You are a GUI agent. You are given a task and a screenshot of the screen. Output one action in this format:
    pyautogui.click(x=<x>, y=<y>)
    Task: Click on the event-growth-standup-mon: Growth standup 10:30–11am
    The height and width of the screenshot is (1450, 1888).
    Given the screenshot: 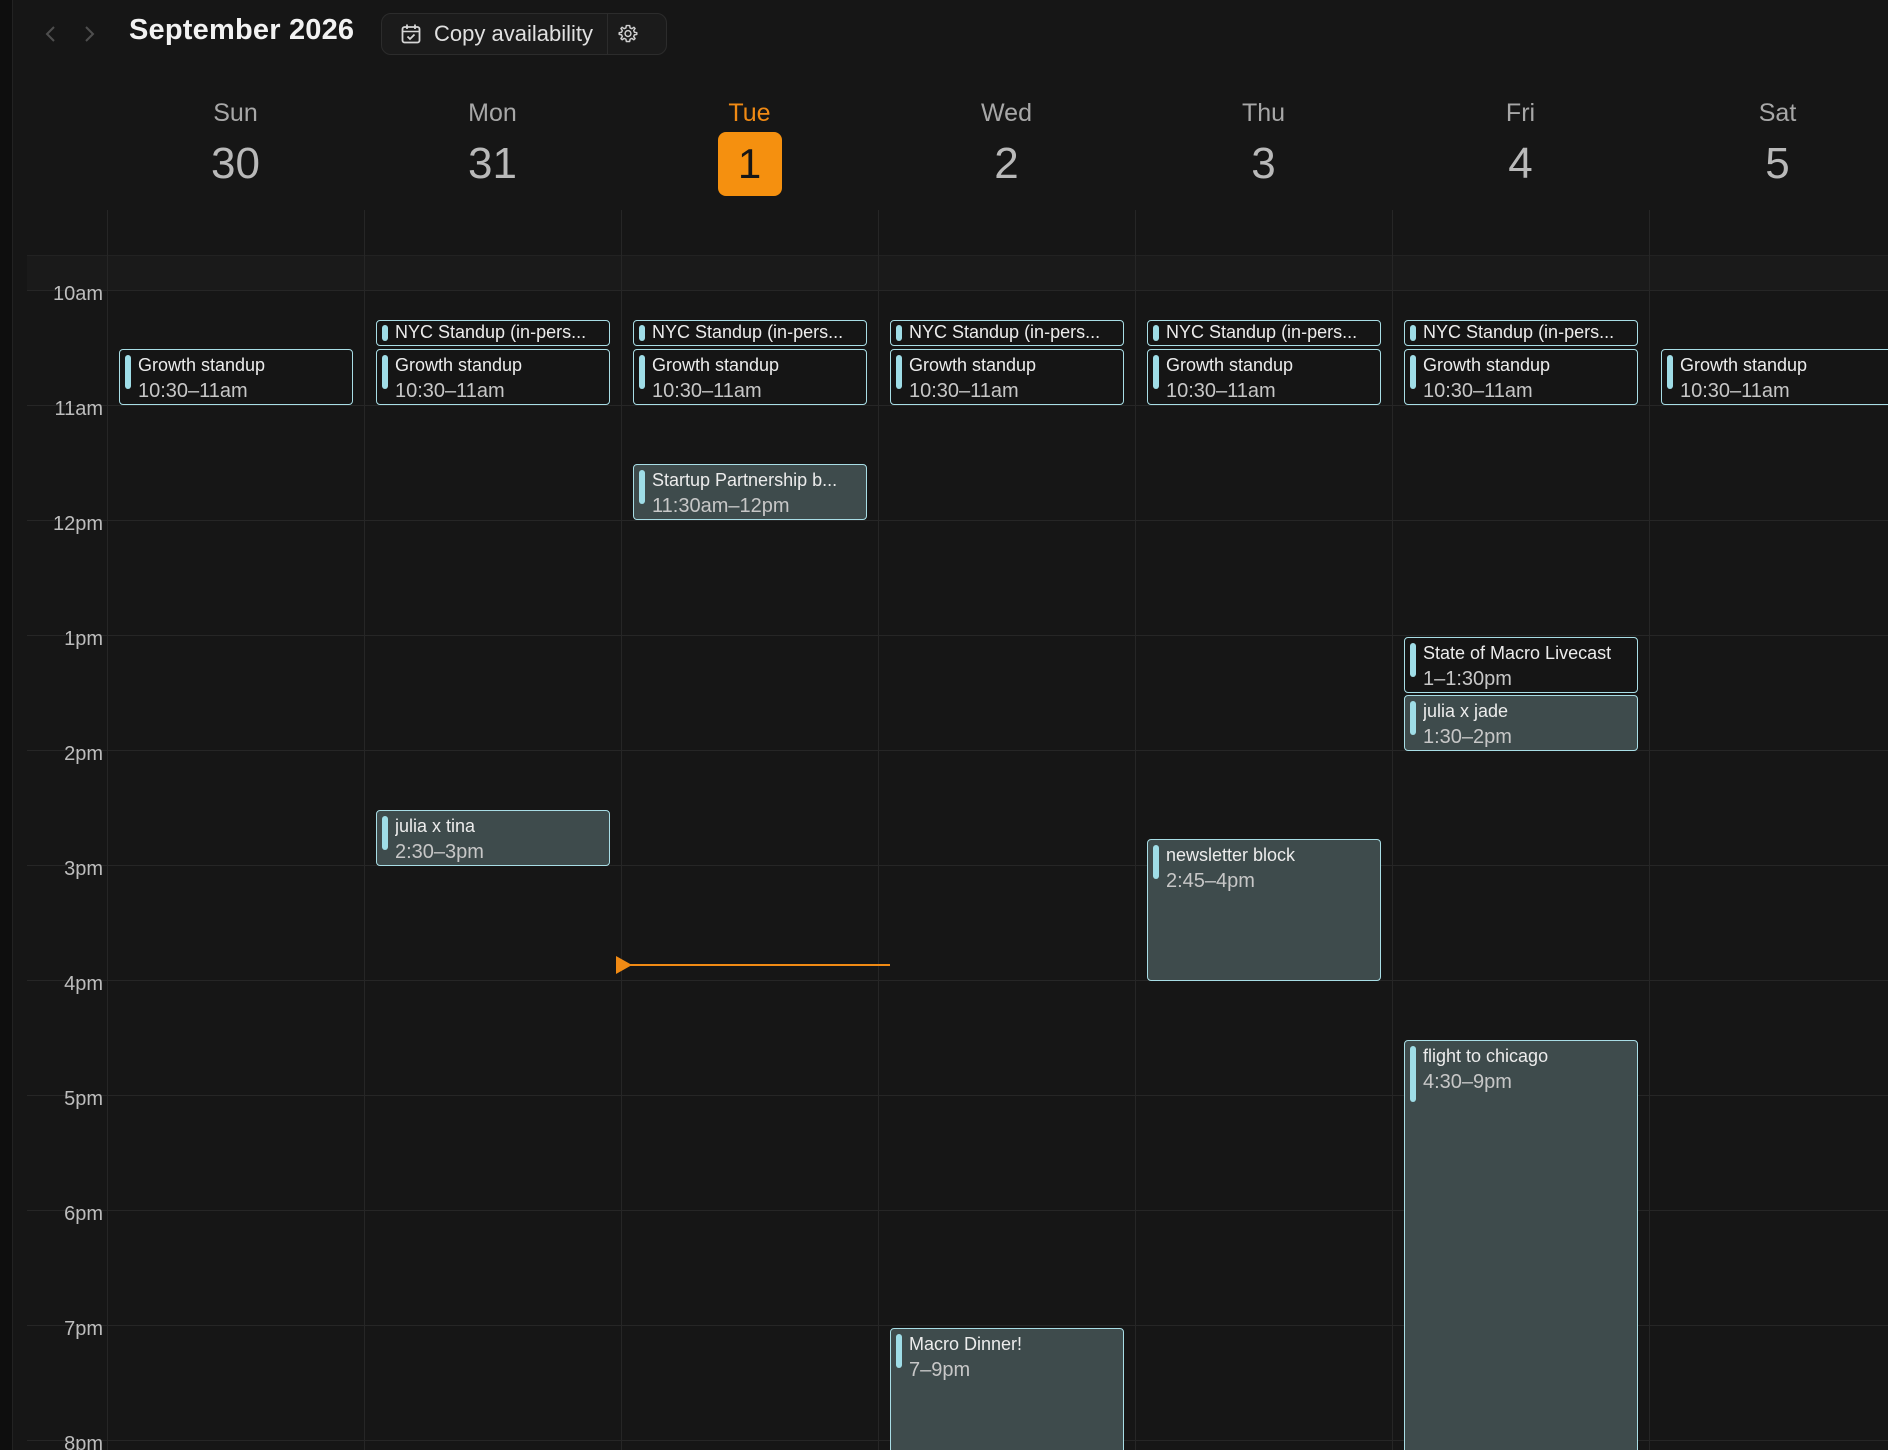 What is the action you would take?
    pyautogui.click(x=493, y=377)
    